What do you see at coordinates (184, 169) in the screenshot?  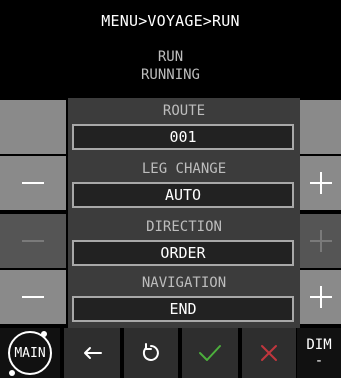 I see `leg-change-label: LEG CHANGE` at bounding box center [184, 169].